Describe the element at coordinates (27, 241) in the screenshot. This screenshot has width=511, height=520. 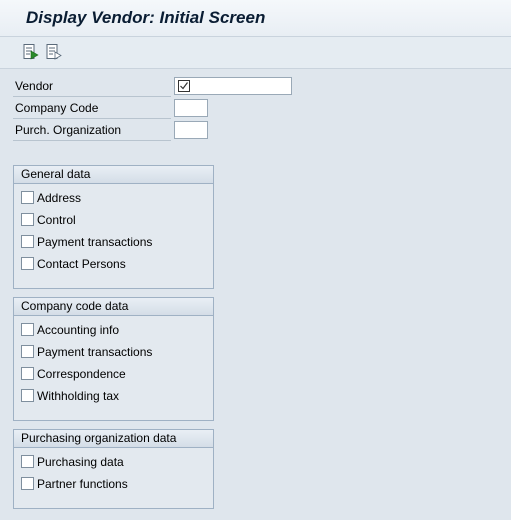
I see `payment-transactions-checkbox` at that location.